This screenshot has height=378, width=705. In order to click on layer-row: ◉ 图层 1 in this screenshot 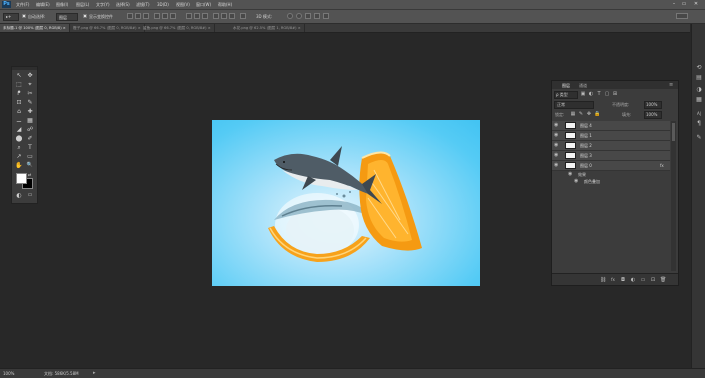, I will do `click(611, 136)`.